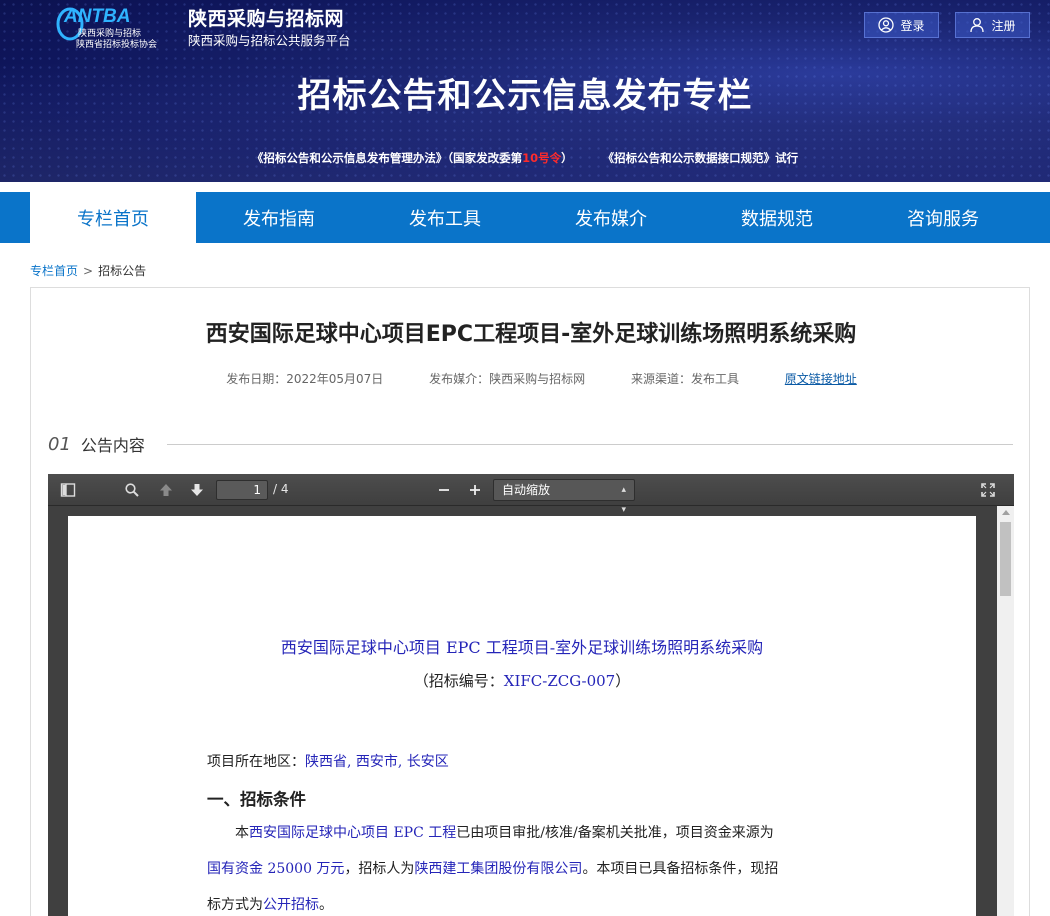 This screenshot has width=1050, height=916. Describe the element at coordinates (166, 490) in the screenshot. I see `previous-page-icon` at that location.